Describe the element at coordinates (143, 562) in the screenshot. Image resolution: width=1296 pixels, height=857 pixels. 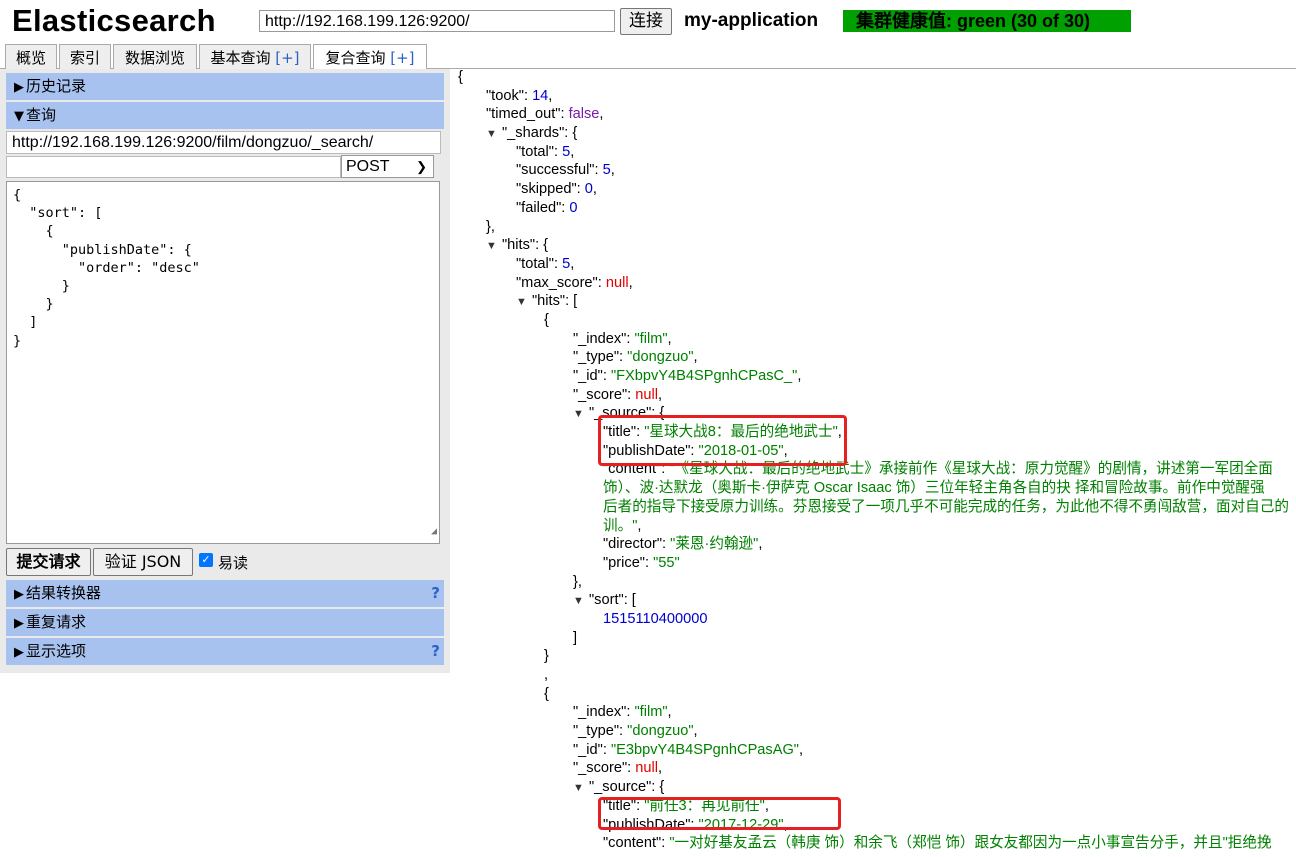
I see `validate-json-button: 验证 JSON` at that location.